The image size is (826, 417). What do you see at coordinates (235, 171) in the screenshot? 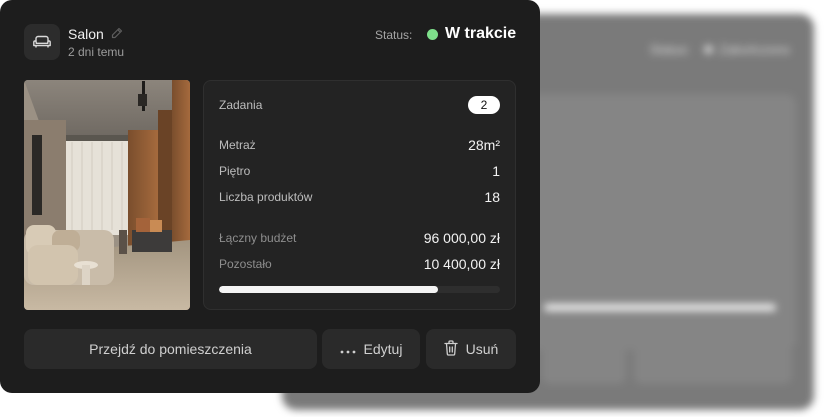
I see `floor-label: Piętro` at bounding box center [235, 171].